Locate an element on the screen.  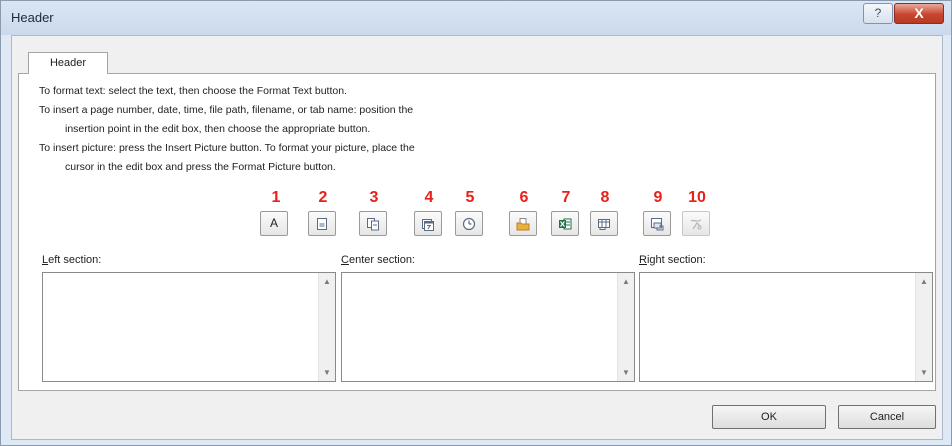
insert-file-path-button is located at coordinates (523, 223).